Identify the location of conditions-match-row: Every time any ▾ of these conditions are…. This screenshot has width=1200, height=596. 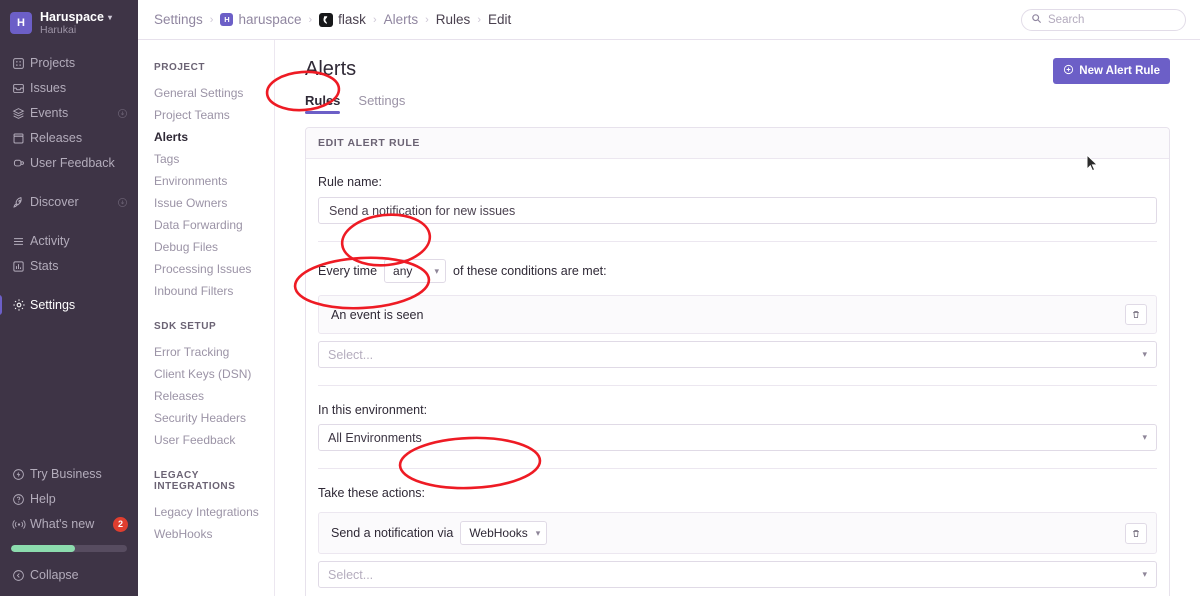
(737, 262).